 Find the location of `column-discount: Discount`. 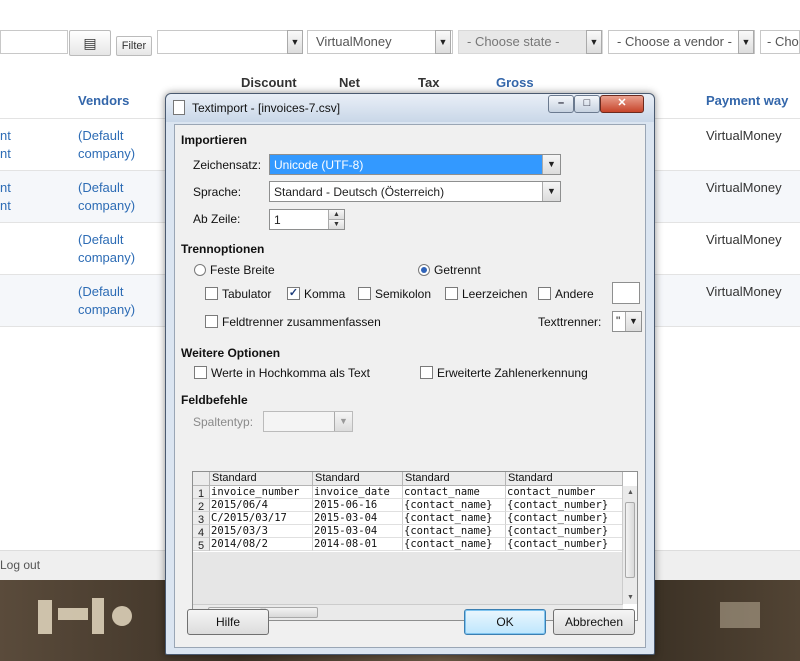

column-discount: Discount is located at coordinates (269, 82).